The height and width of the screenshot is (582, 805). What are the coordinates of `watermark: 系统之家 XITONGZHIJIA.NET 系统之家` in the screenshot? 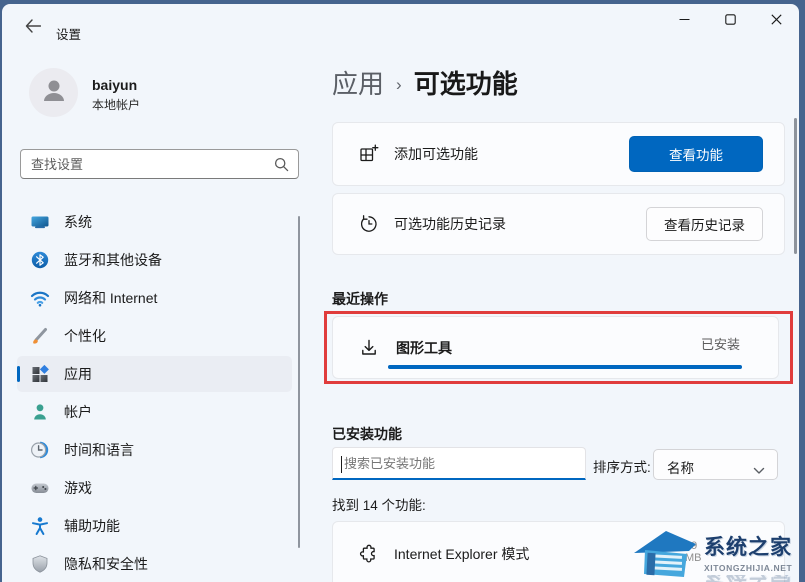 It's located at (715, 552).